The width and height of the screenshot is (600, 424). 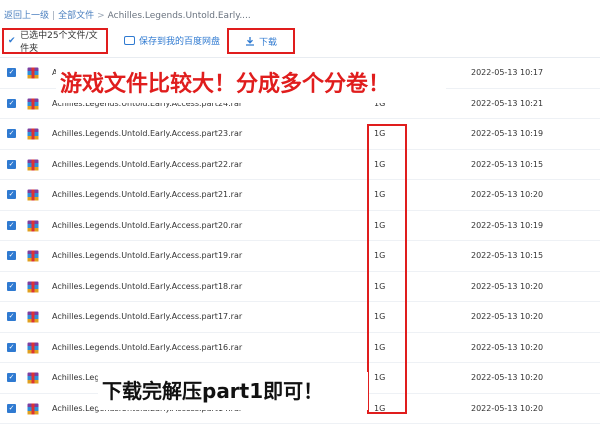 What do you see at coordinates (129, 40) in the screenshot?
I see `cloud-save-icon` at bounding box center [129, 40].